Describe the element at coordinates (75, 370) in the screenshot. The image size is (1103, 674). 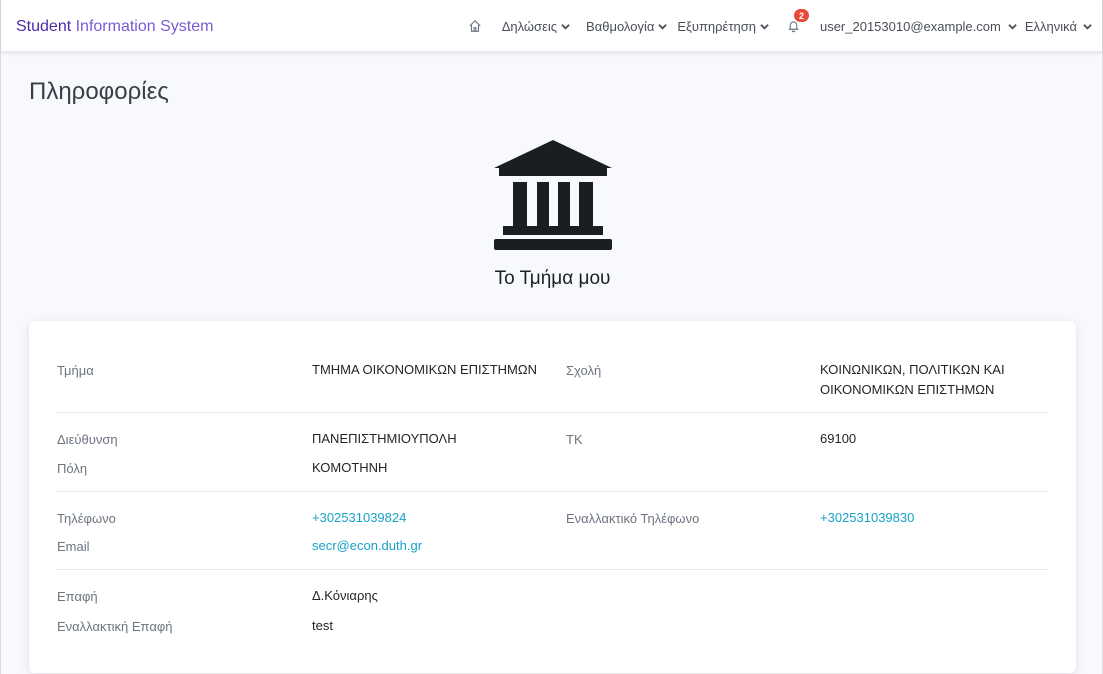
I see `department-label: Τμήμα` at that location.